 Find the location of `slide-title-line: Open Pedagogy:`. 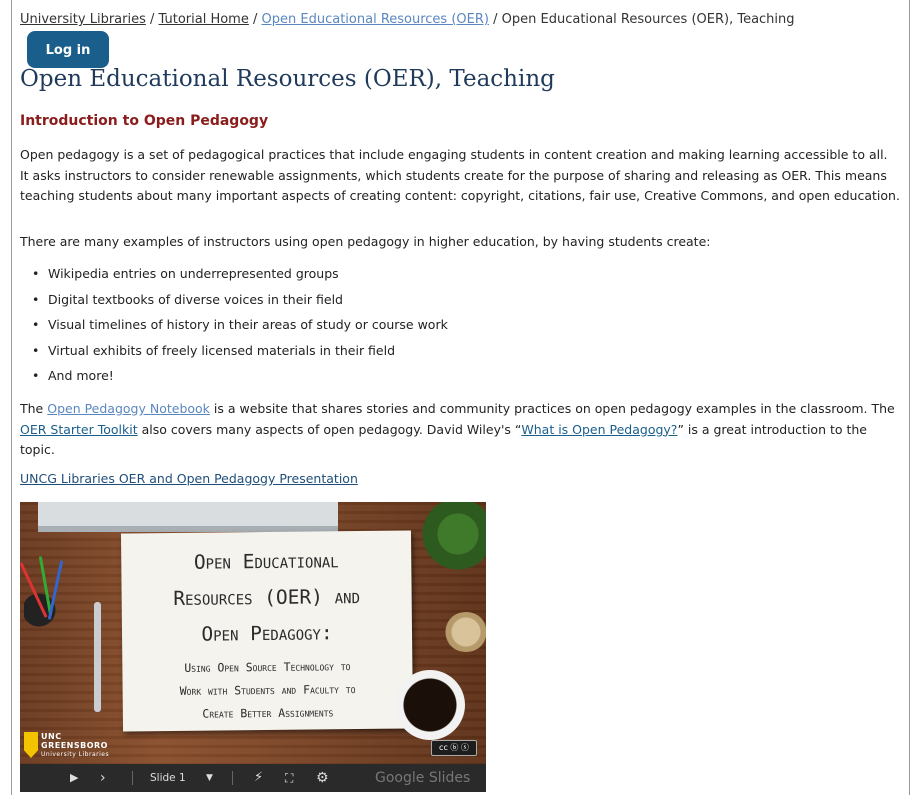

slide-title-line: Open Pedagogy: is located at coordinates (267, 633).